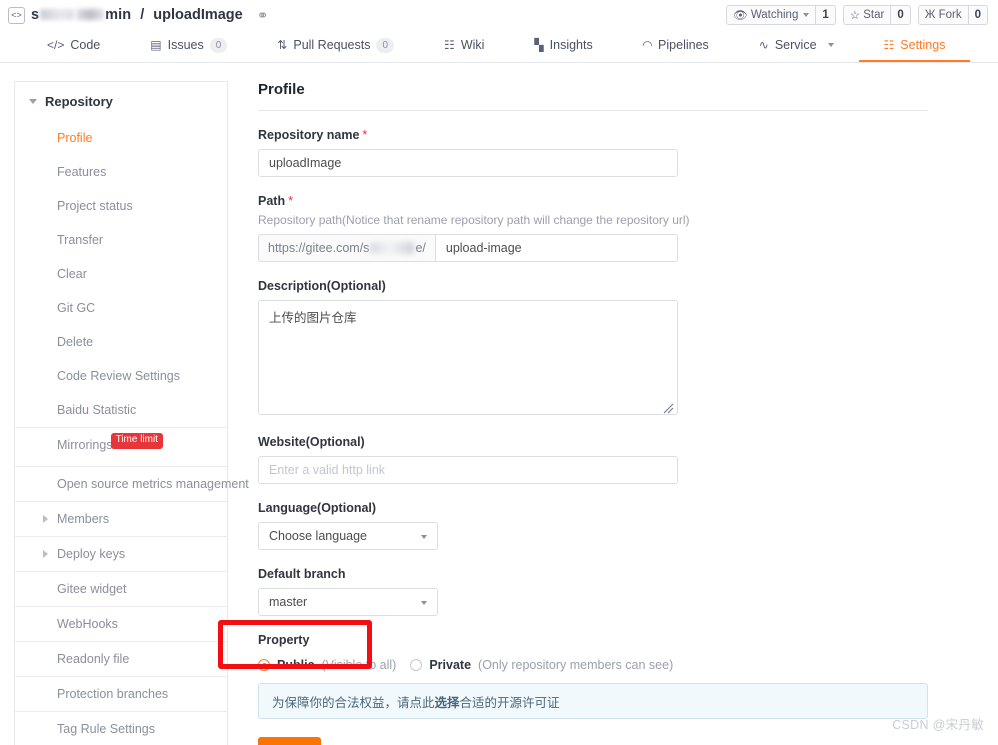 The width and height of the screenshot is (998, 745). I want to click on sidebar-item-members: Members, so click(121, 518).